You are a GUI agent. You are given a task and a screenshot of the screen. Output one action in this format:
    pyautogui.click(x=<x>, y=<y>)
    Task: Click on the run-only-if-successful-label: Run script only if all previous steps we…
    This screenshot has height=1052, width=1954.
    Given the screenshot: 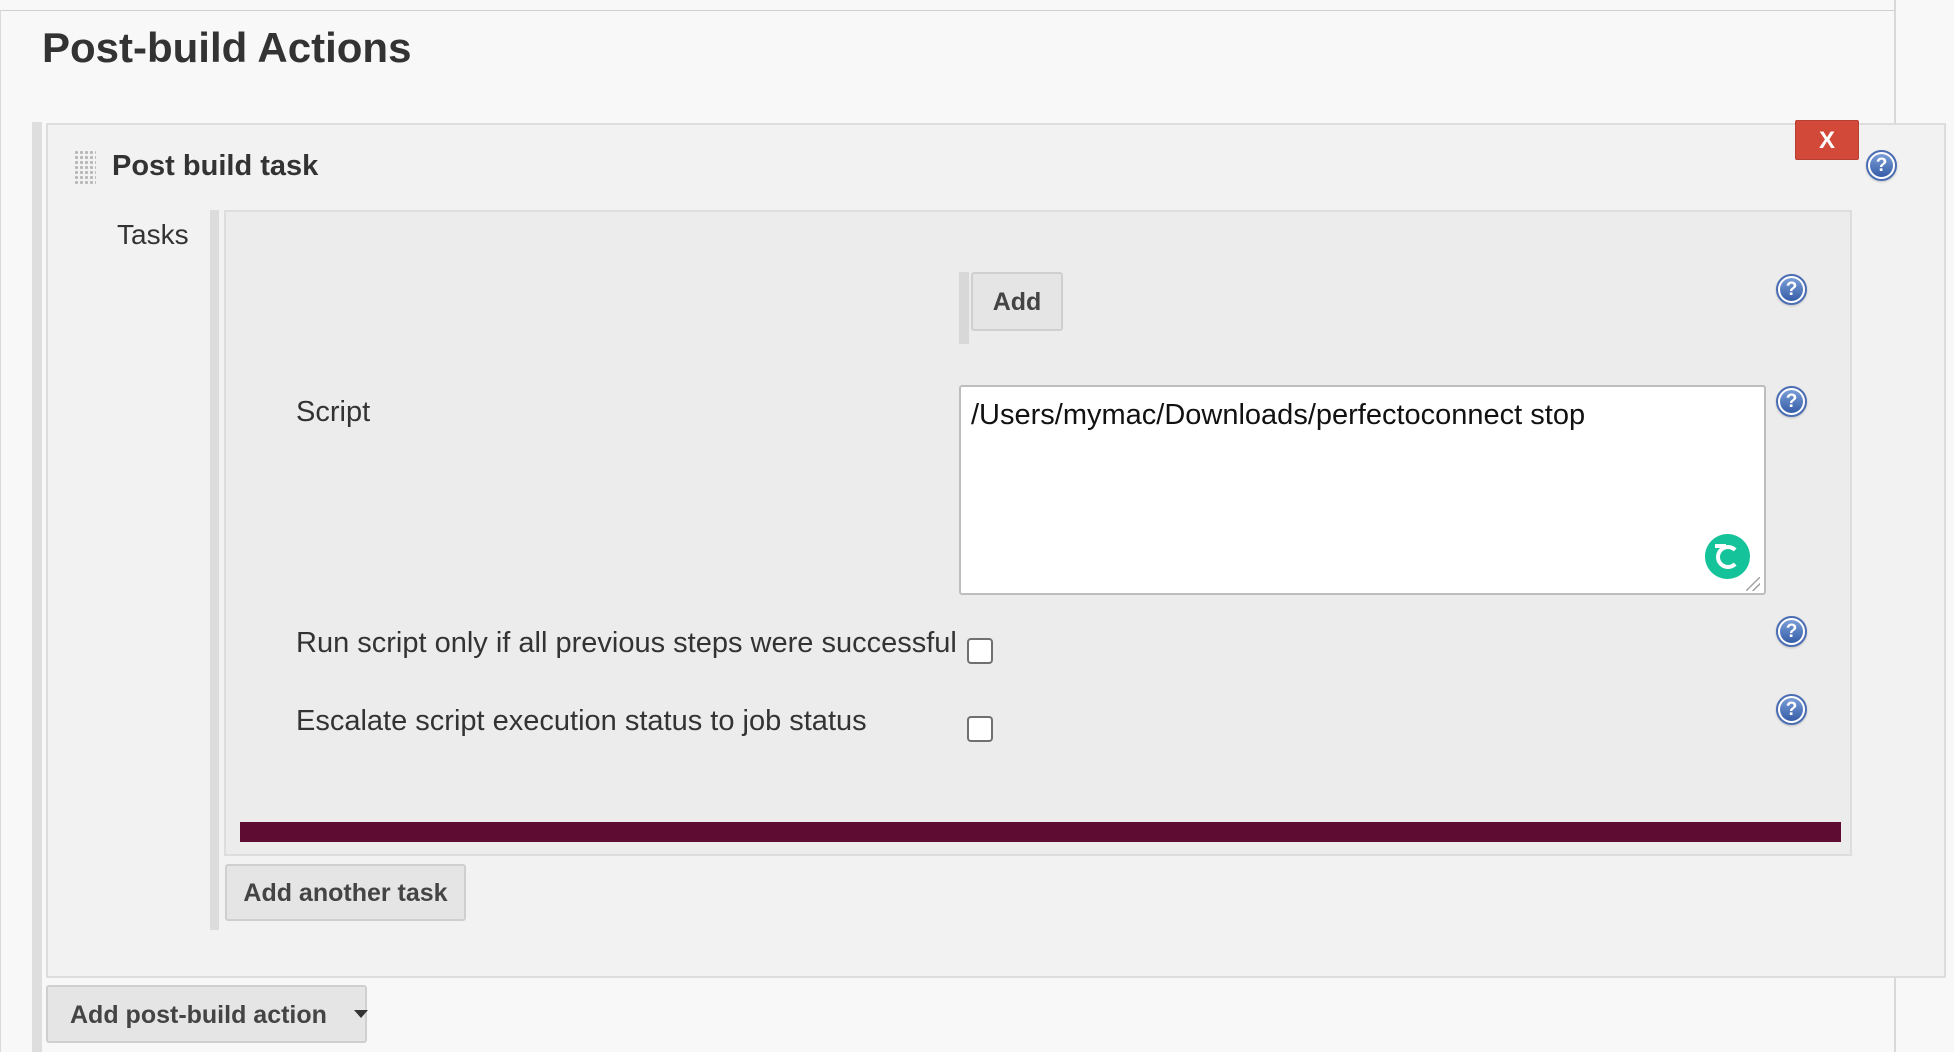 What is the action you would take?
    pyautogui.click(x=626, y=643)
    